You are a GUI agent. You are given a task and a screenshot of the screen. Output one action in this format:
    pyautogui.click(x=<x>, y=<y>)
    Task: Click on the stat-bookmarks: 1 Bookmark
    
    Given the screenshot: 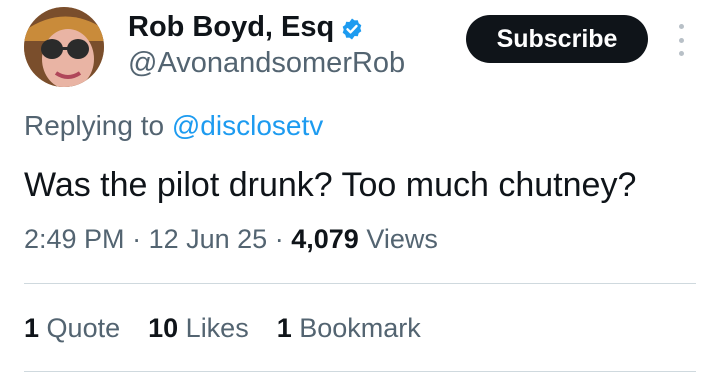 What is the action you would take?
    pyautogui.click(x=349, y=328)
    